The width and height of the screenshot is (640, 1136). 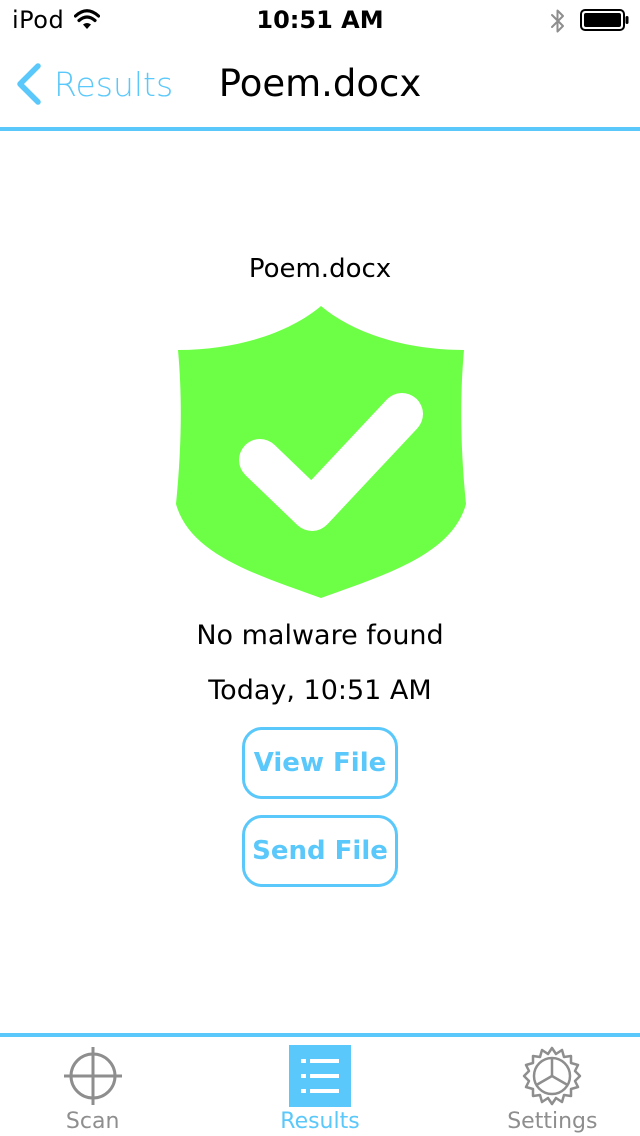 I want to click on tab-bar: Scan Results Settings, so click(x=320, y=1086).